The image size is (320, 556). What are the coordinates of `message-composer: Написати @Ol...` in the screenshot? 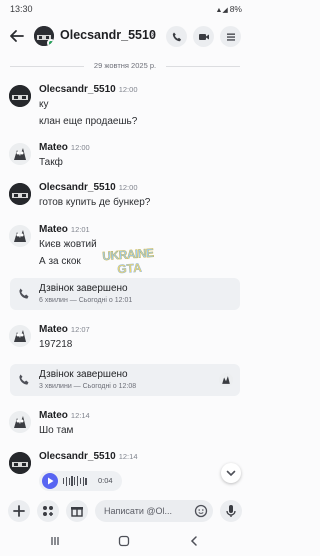 It's located at (125, 511).